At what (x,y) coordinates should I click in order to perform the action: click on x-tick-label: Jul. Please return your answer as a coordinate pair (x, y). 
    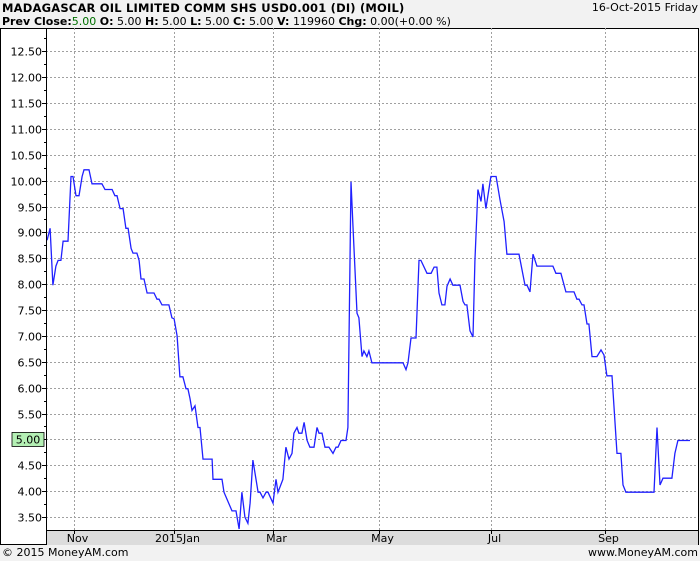
    Looking at the image, I should click on (494, 538).